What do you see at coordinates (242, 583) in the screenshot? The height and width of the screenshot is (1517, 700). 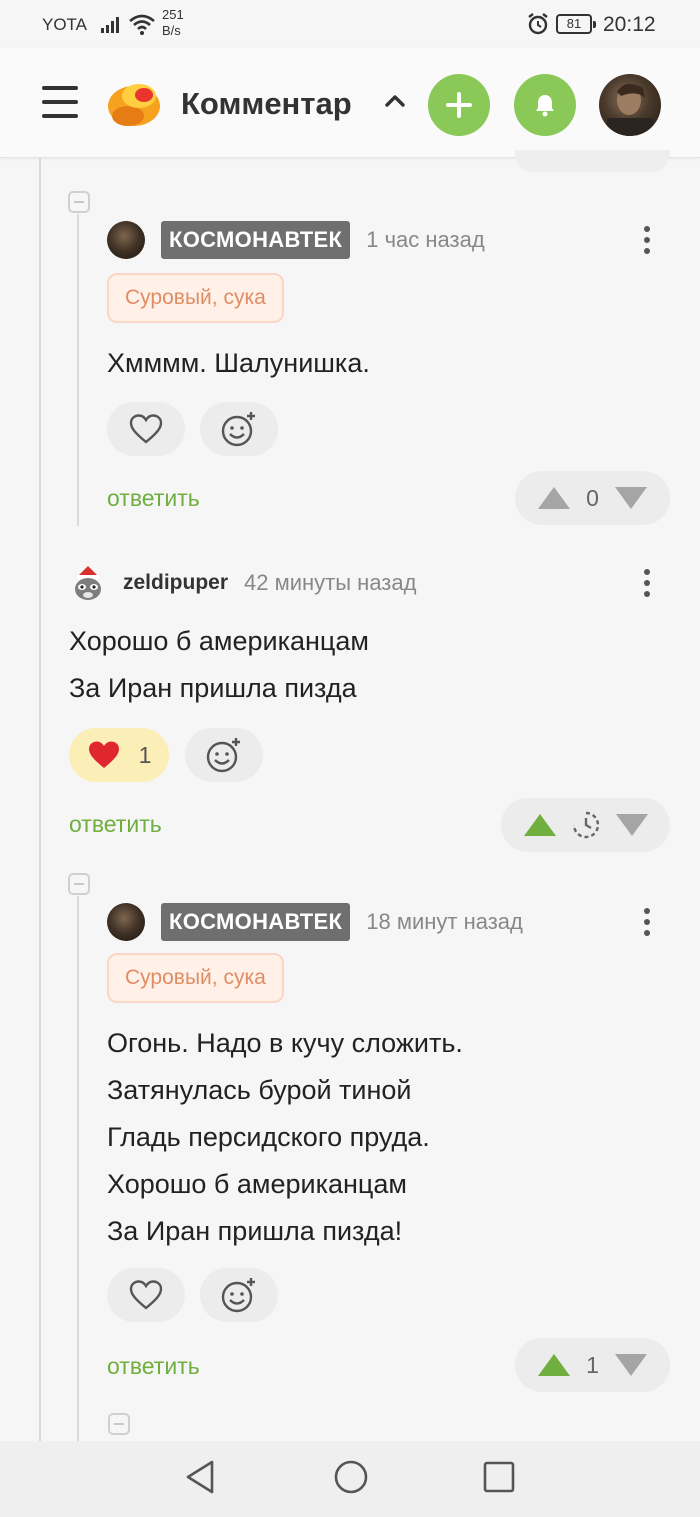 I see `comment-header: zeldipuper 42 минуты назад` at bounding box center [242, 583].